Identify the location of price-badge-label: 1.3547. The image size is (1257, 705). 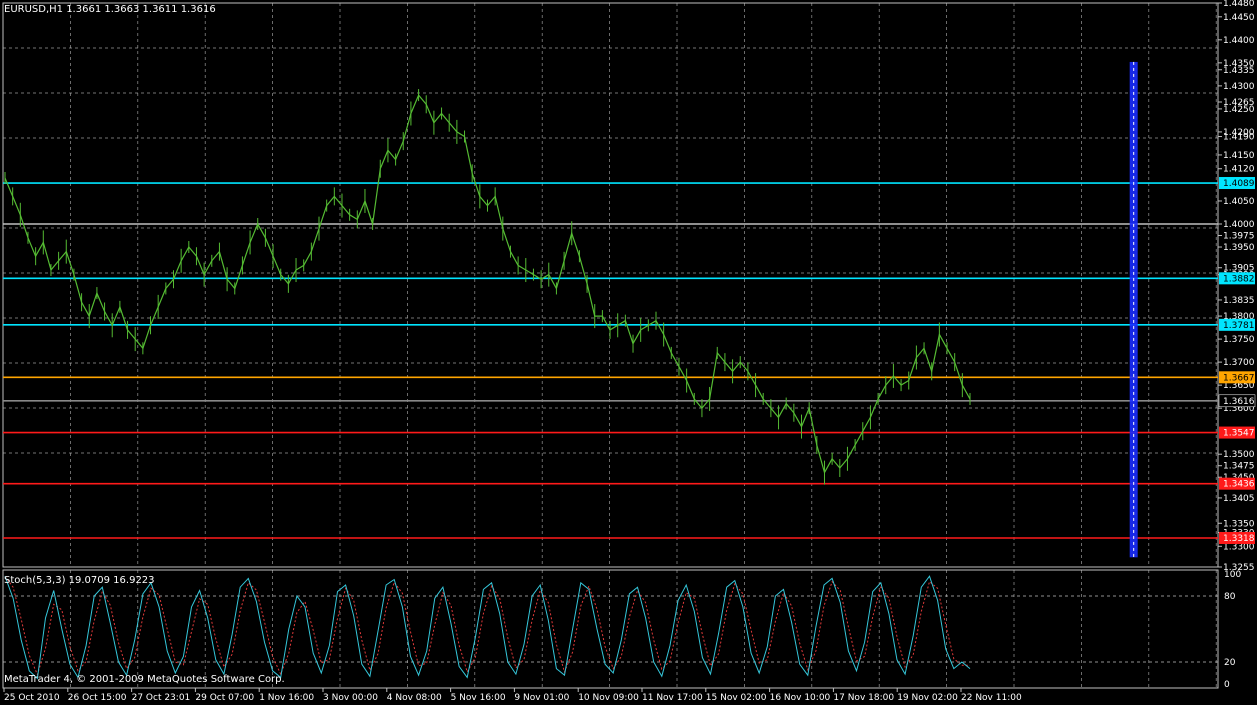
(1239, 434).